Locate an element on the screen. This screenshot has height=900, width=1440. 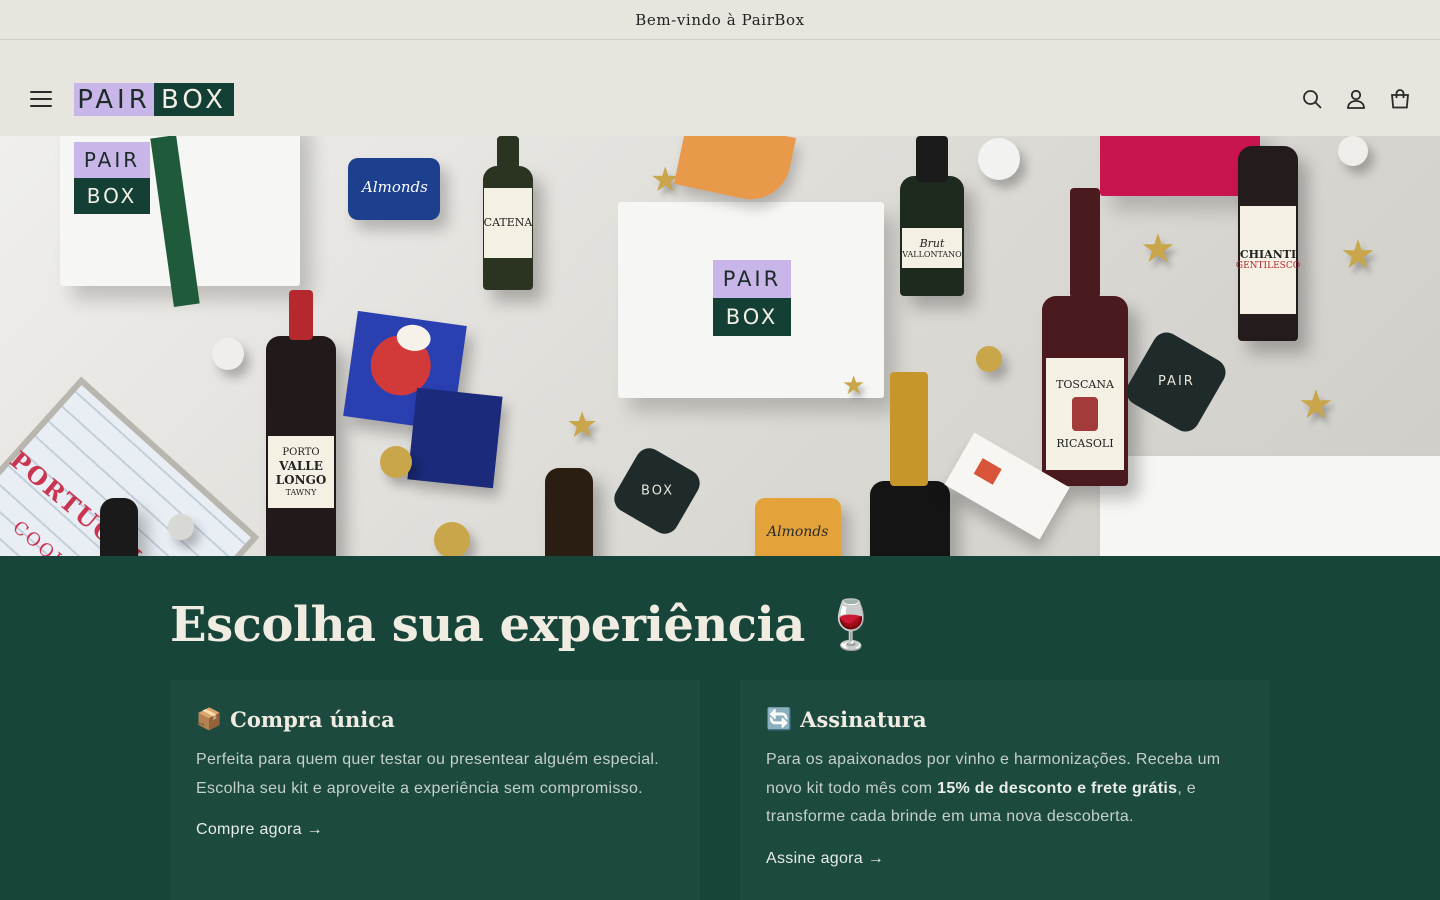
site-header: PAIR BOX is located at coordinates (720, 88).